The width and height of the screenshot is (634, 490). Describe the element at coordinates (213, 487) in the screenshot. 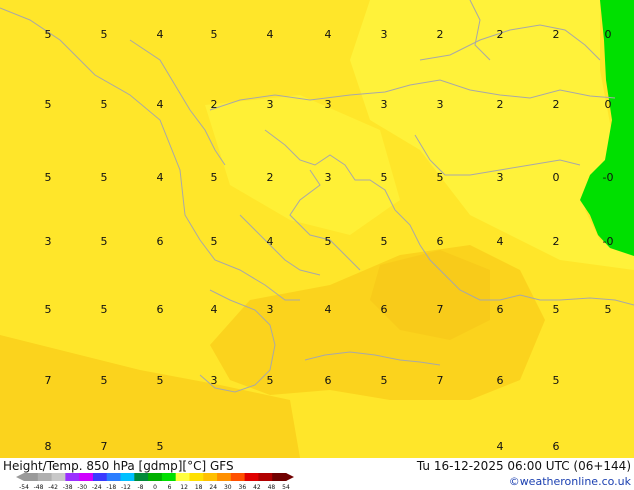

I see `scale-tick-label: 24` at that location.